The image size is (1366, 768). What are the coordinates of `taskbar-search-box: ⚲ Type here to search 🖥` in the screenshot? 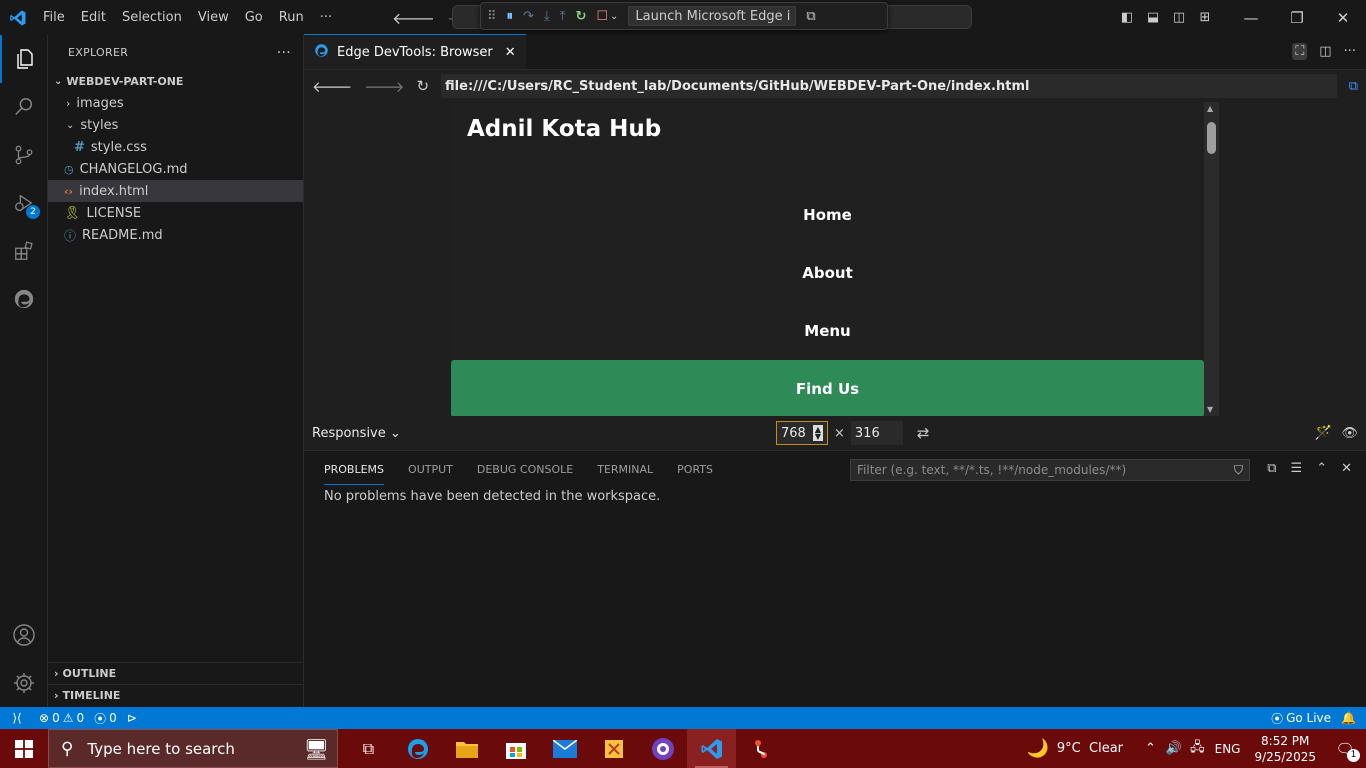 It's located at (193, 748).